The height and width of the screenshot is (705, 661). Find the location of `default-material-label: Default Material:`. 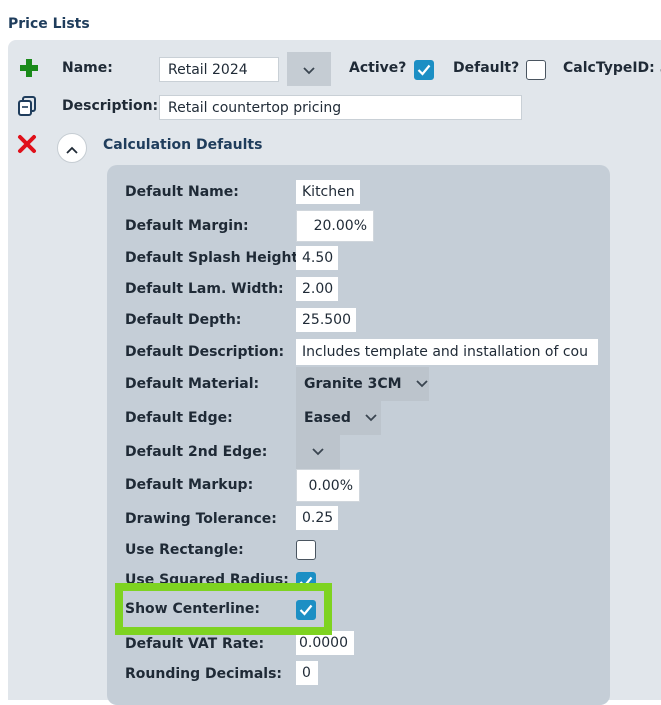

default-material-label: Default Material: is located at coordinates (192, 384).